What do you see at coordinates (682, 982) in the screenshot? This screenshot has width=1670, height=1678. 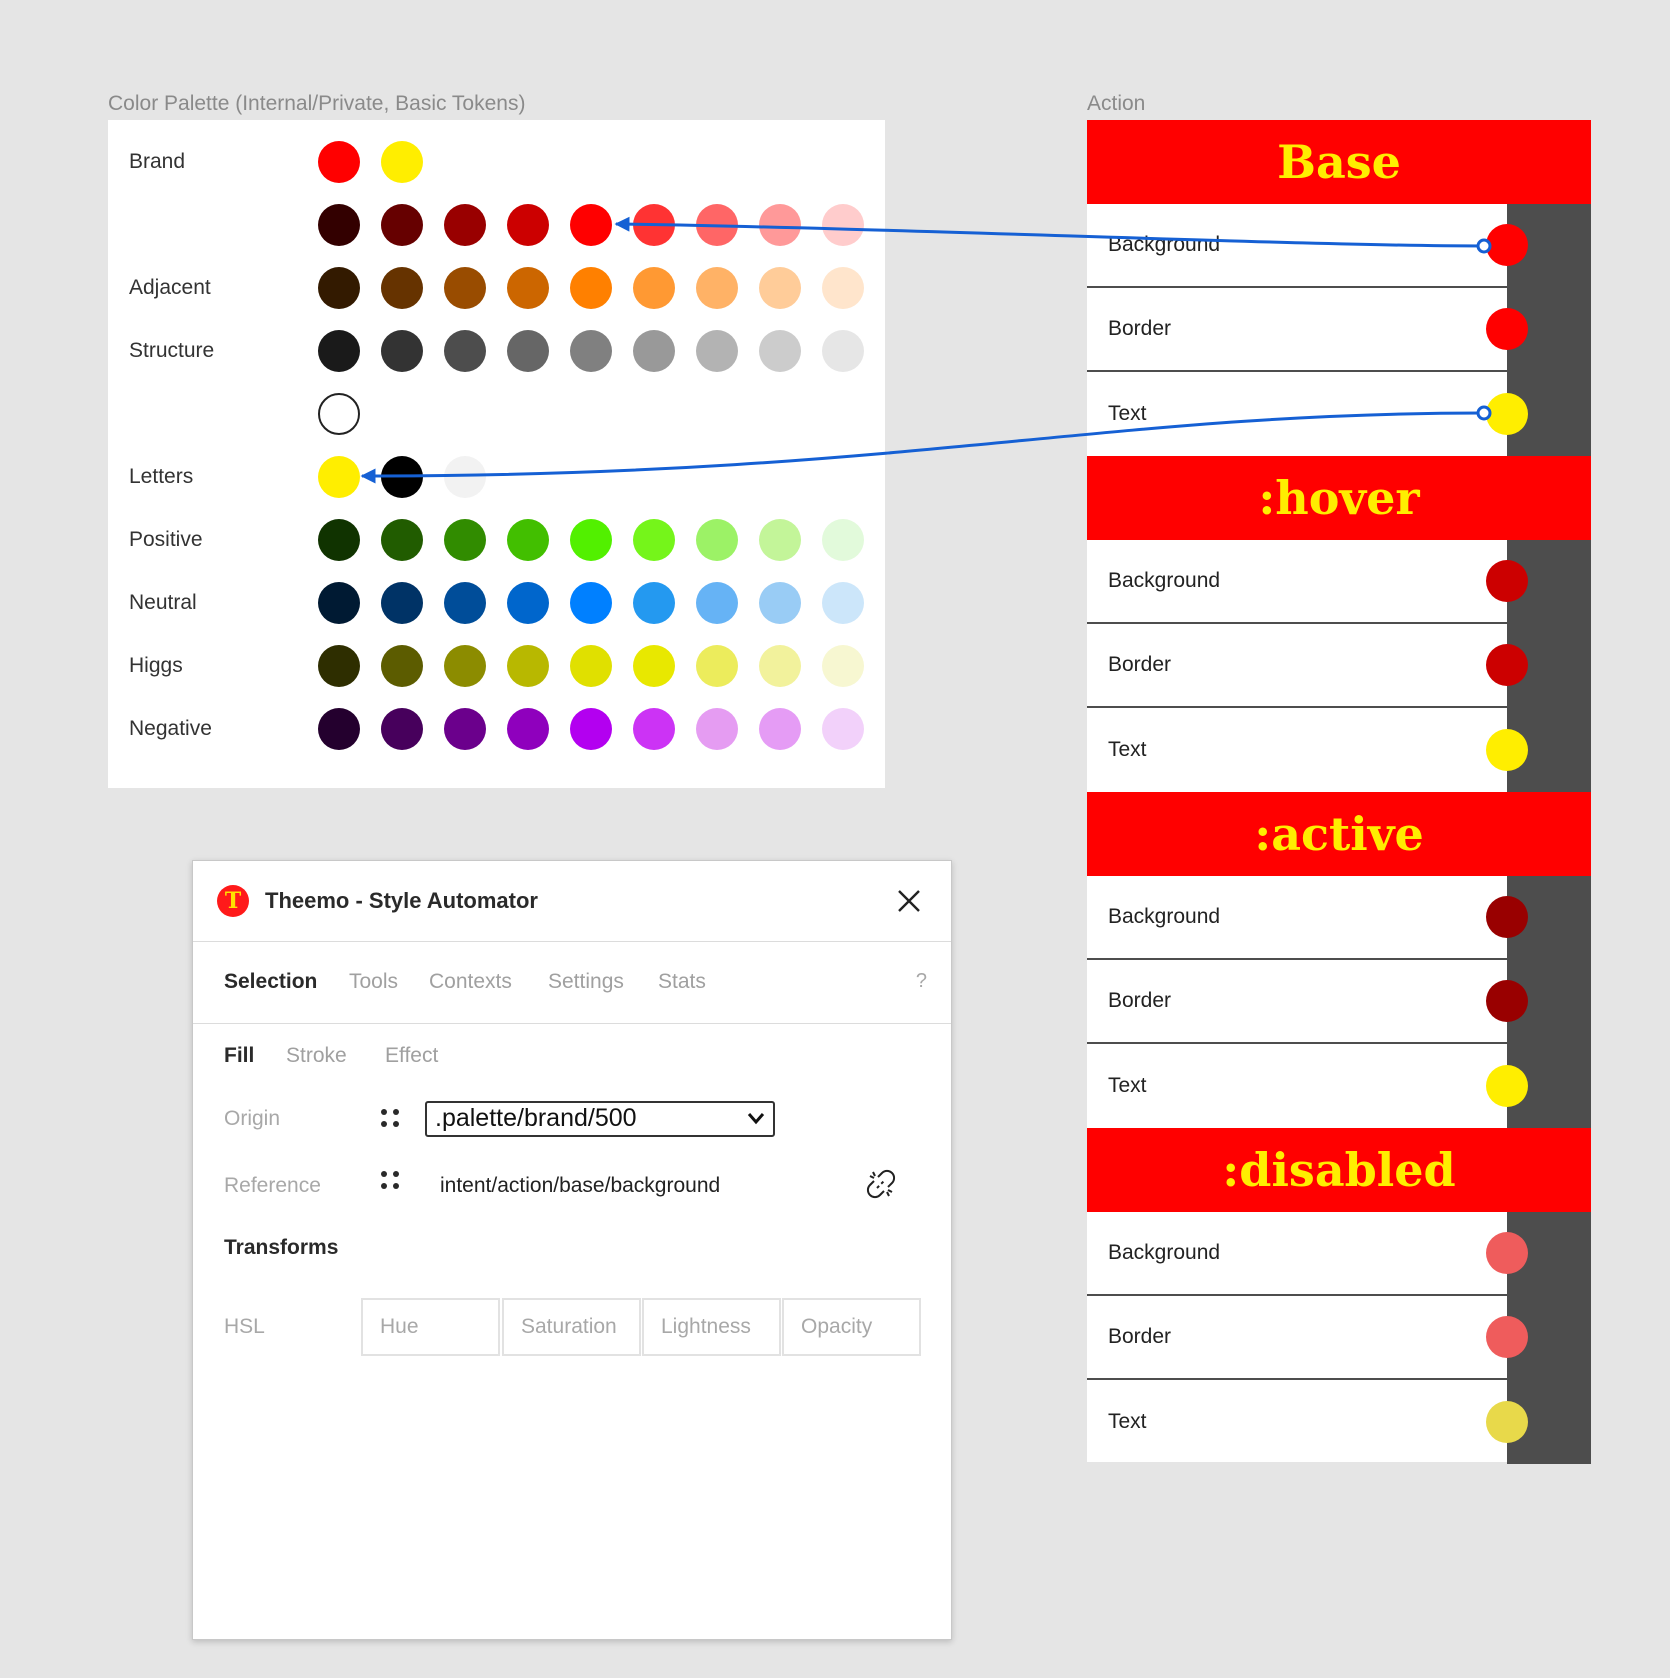 I see `tab-stats: Stats` at bounding box center [682, 982].